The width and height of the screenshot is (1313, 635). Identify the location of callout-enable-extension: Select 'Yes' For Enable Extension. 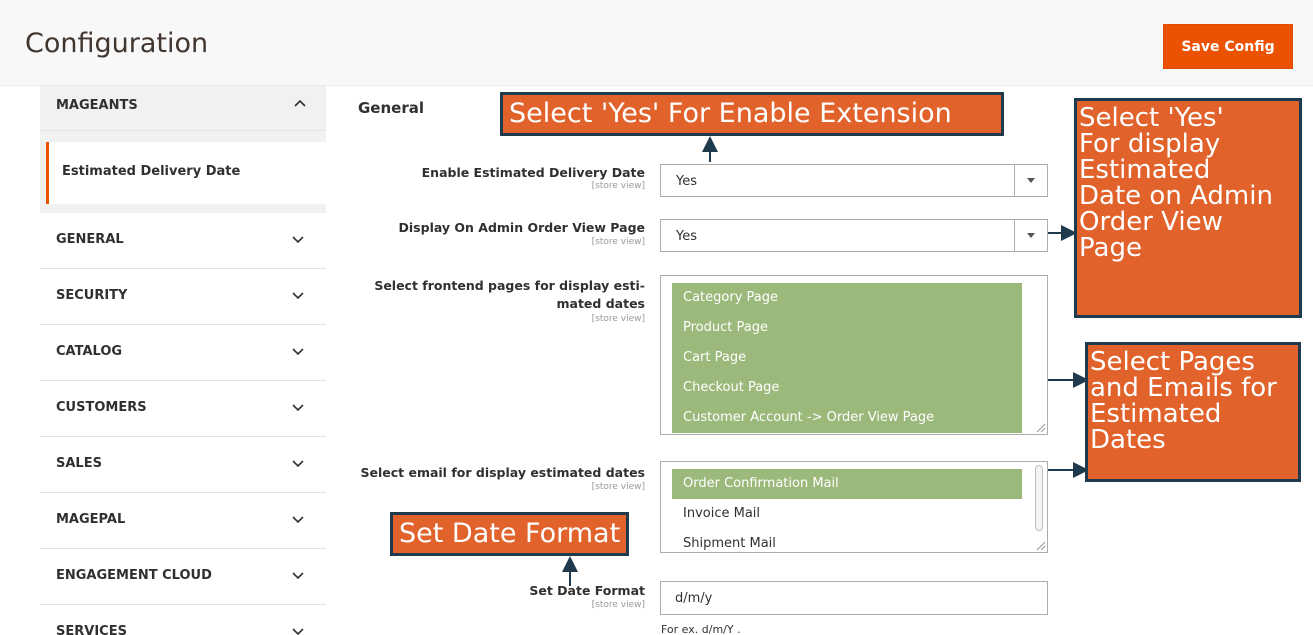
(752, 114).